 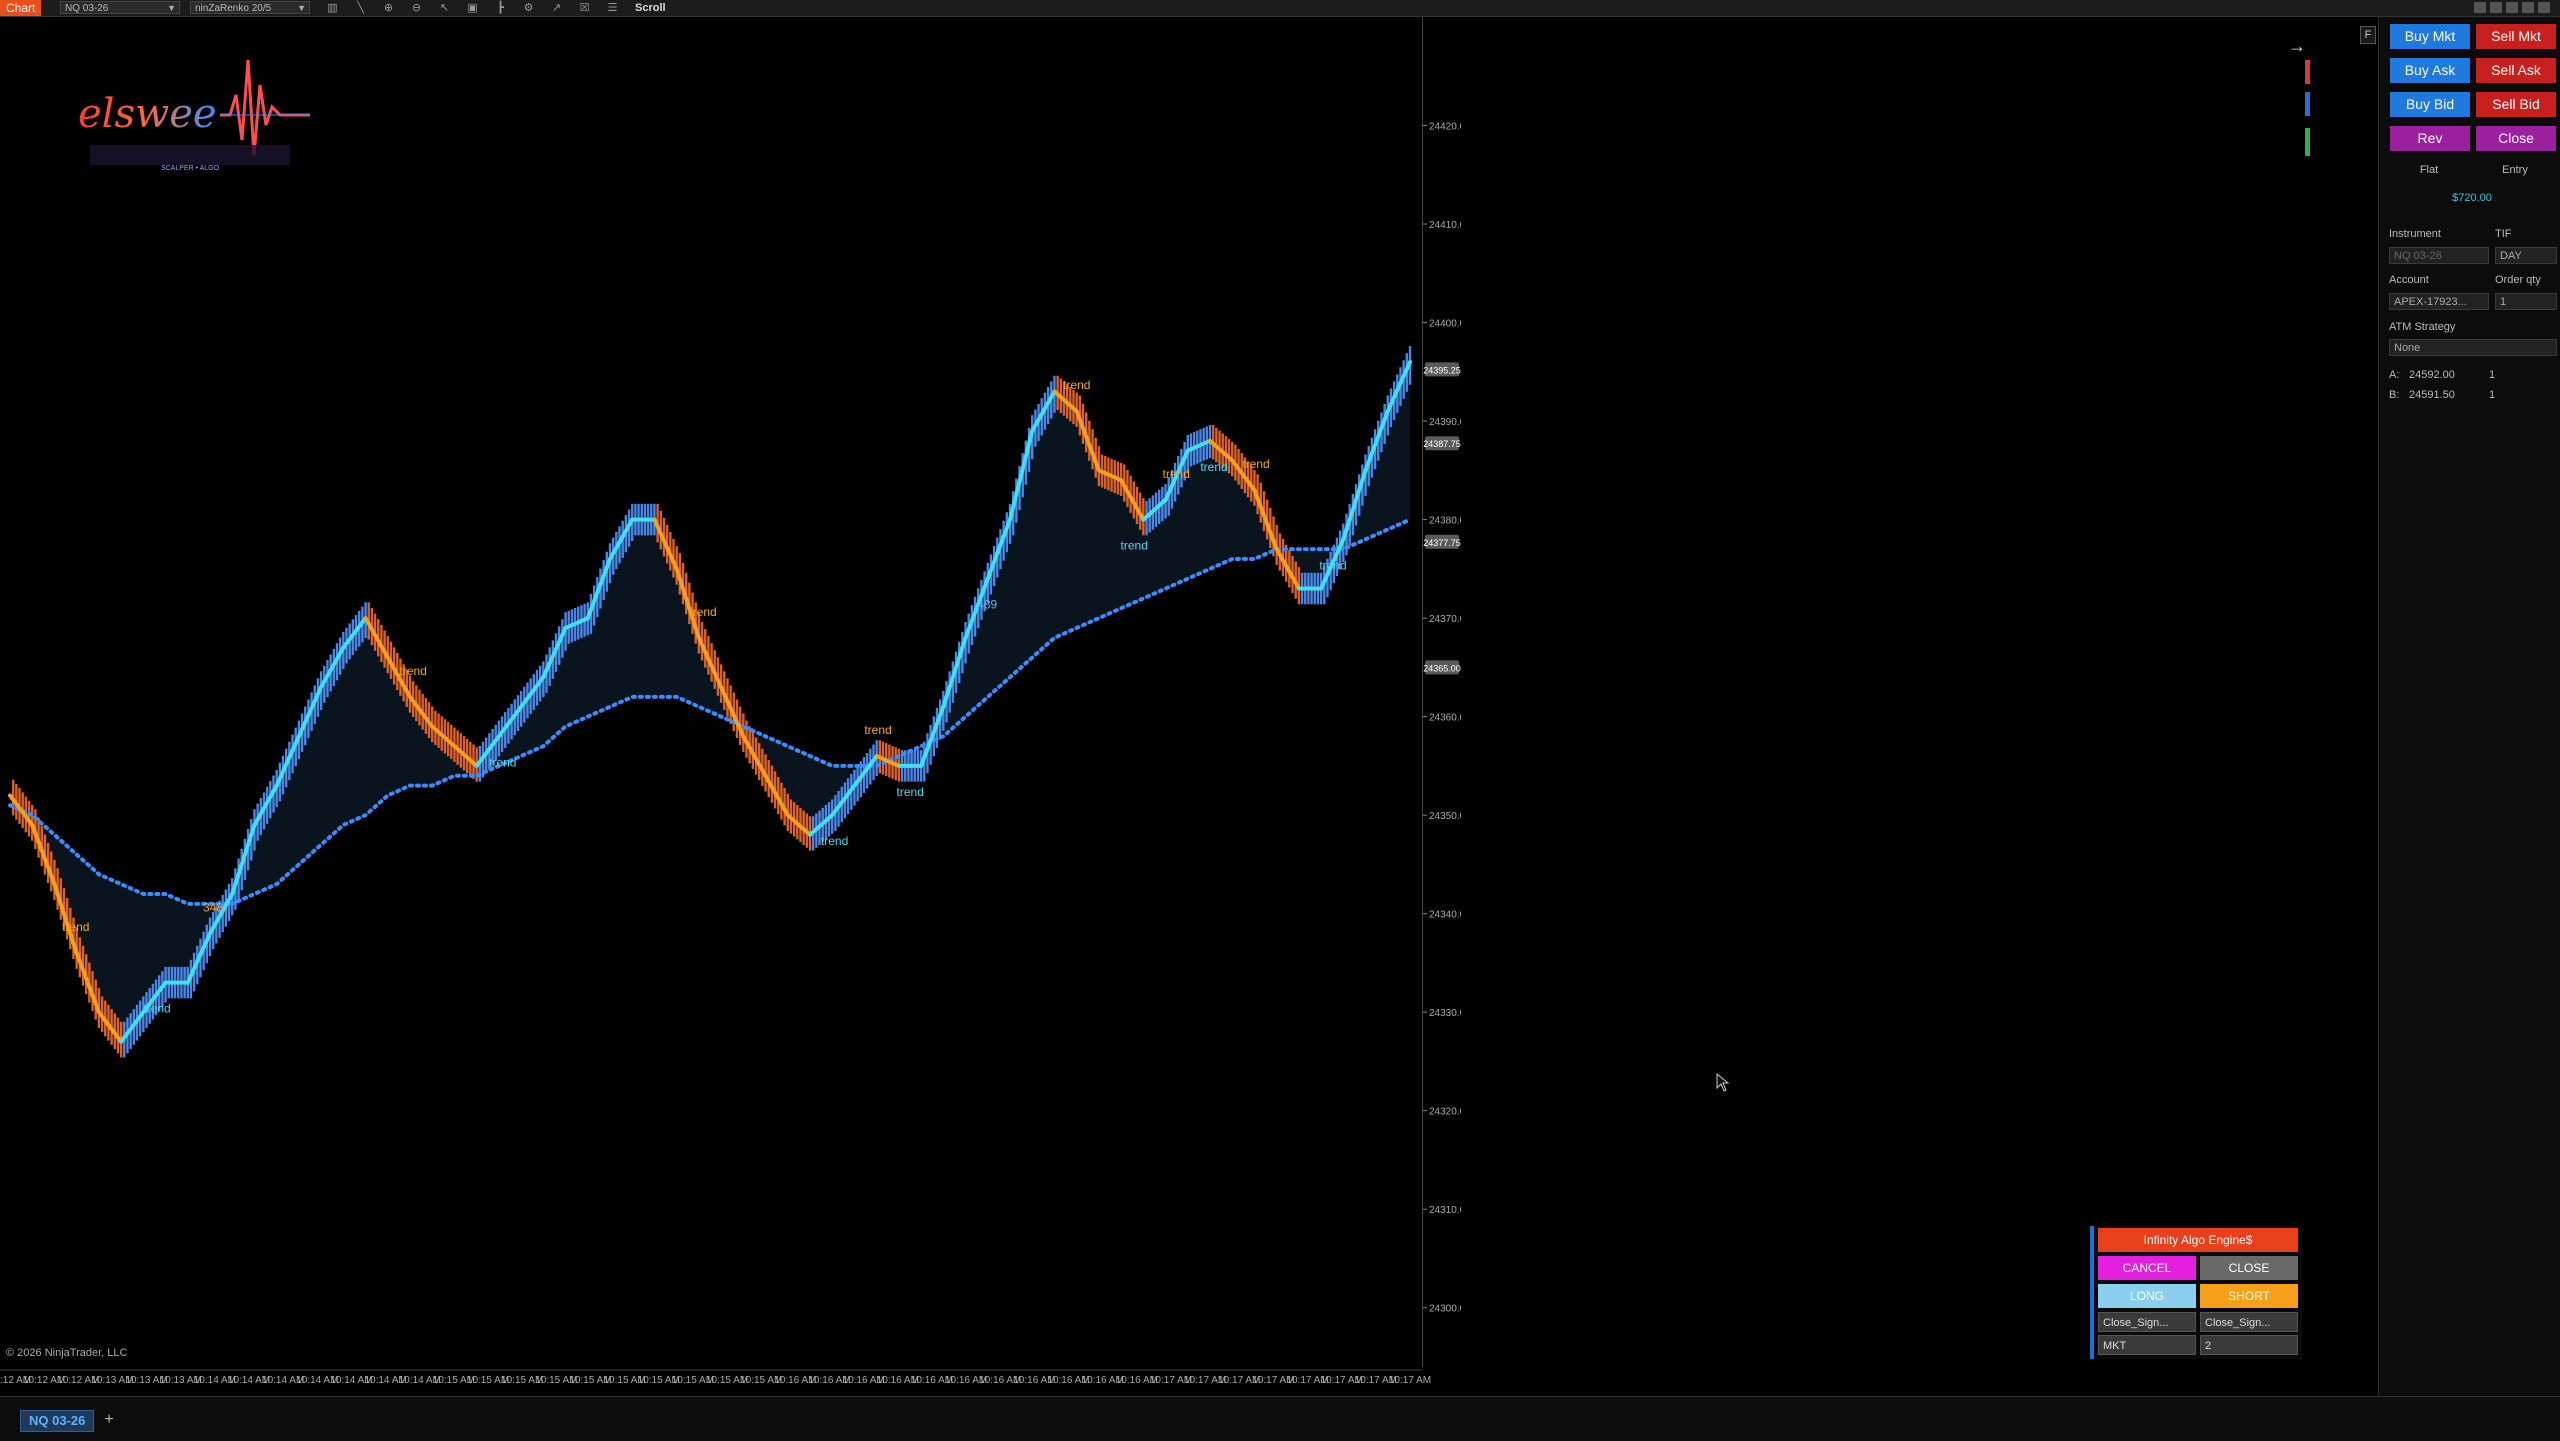 What do you see at coordinates (2249, 1345) in the screenshot?
I see `algo-qty-field: 2` at bounding box center [2249, 1345].